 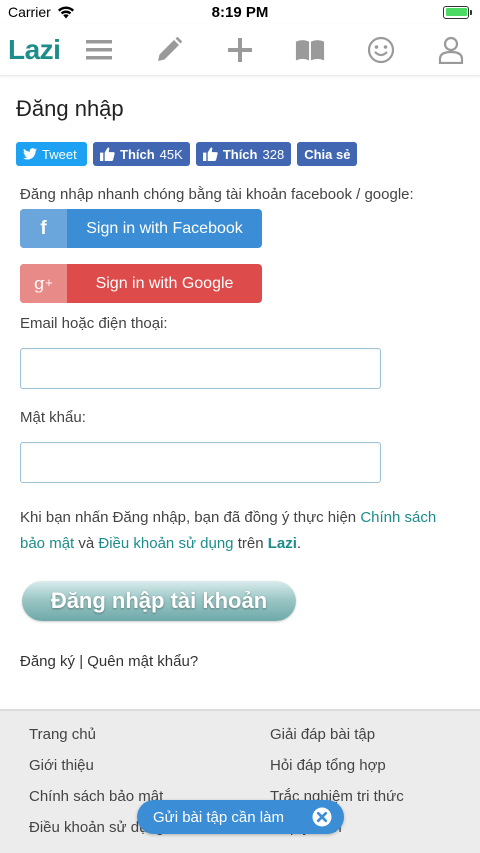 I want to click on terms-and: và, so click(x=86, y=543).